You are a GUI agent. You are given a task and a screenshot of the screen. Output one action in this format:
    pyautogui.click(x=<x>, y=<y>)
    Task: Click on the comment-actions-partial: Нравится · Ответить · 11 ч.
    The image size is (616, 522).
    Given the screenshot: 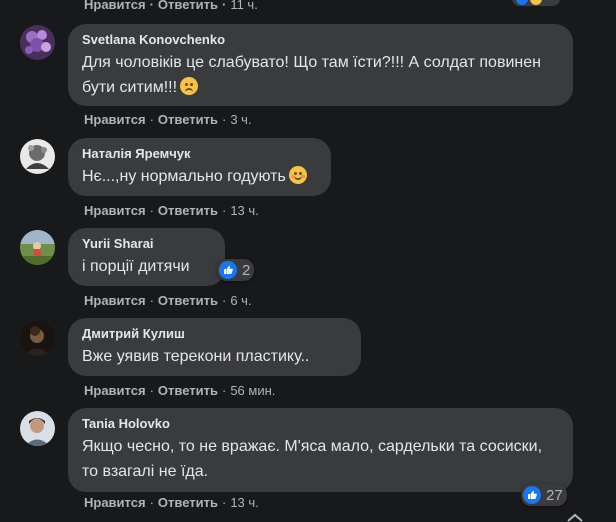 What is the action you would take?
    pyautogui.click(x=171, y=6)
    